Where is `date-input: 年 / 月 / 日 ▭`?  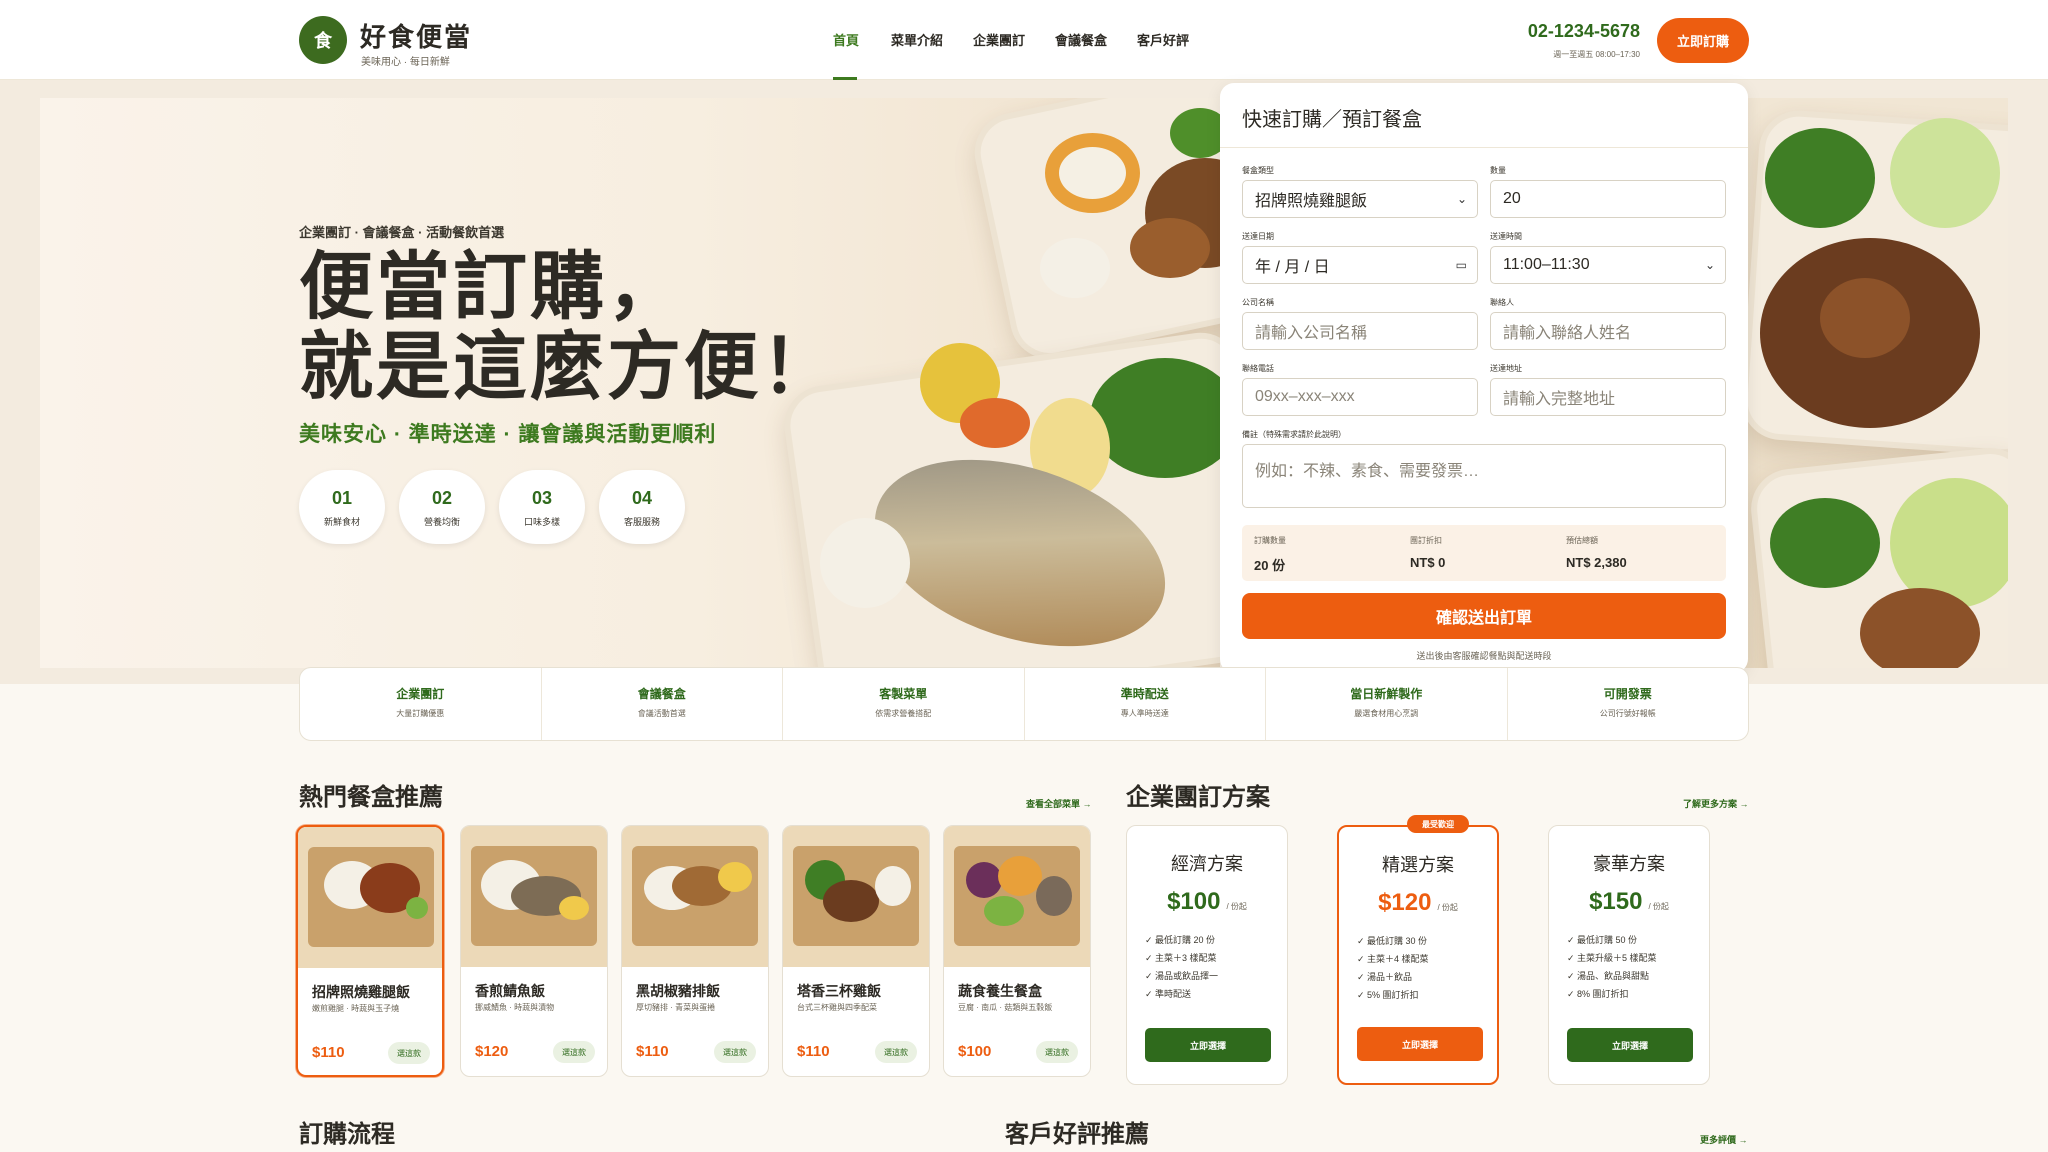 date-input: 年 / 月 / 日 ▭ is located at coordinates (1360, 265).